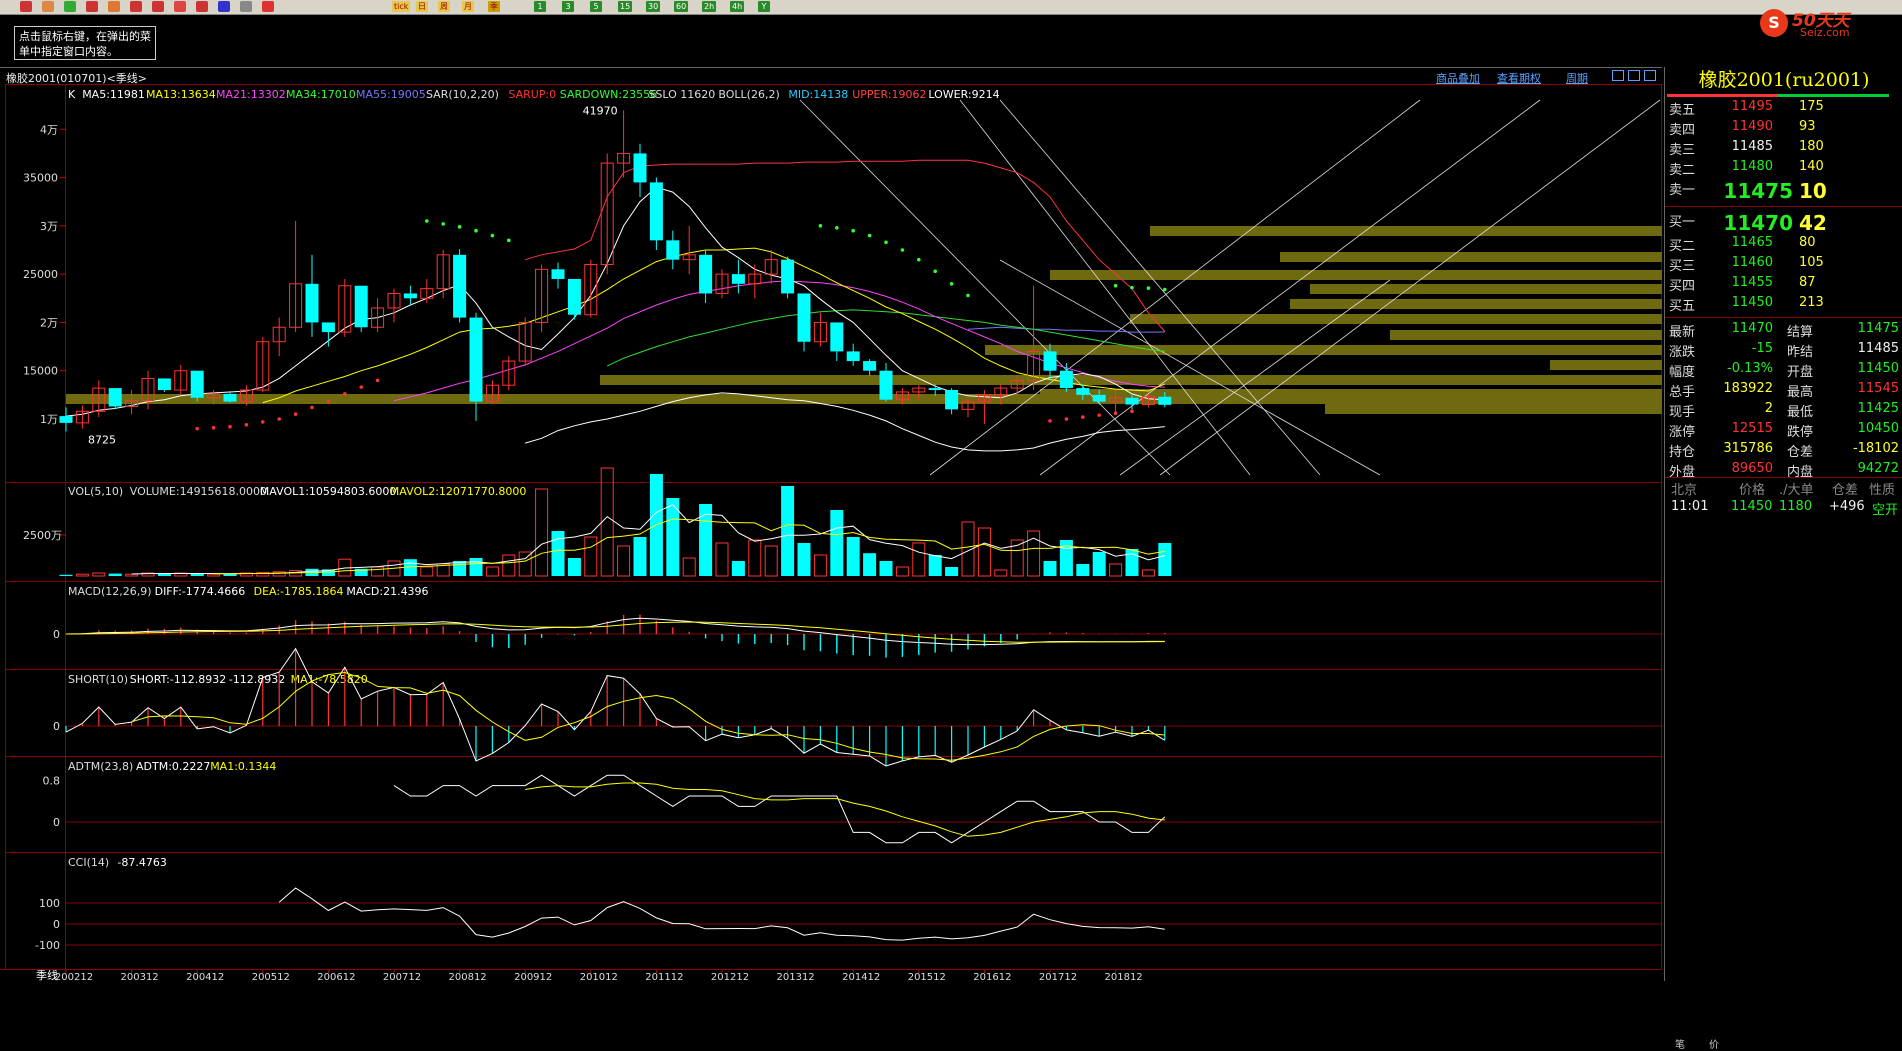 The image size is (1902, 1051). I want to click on short-line, so click(615, 707).